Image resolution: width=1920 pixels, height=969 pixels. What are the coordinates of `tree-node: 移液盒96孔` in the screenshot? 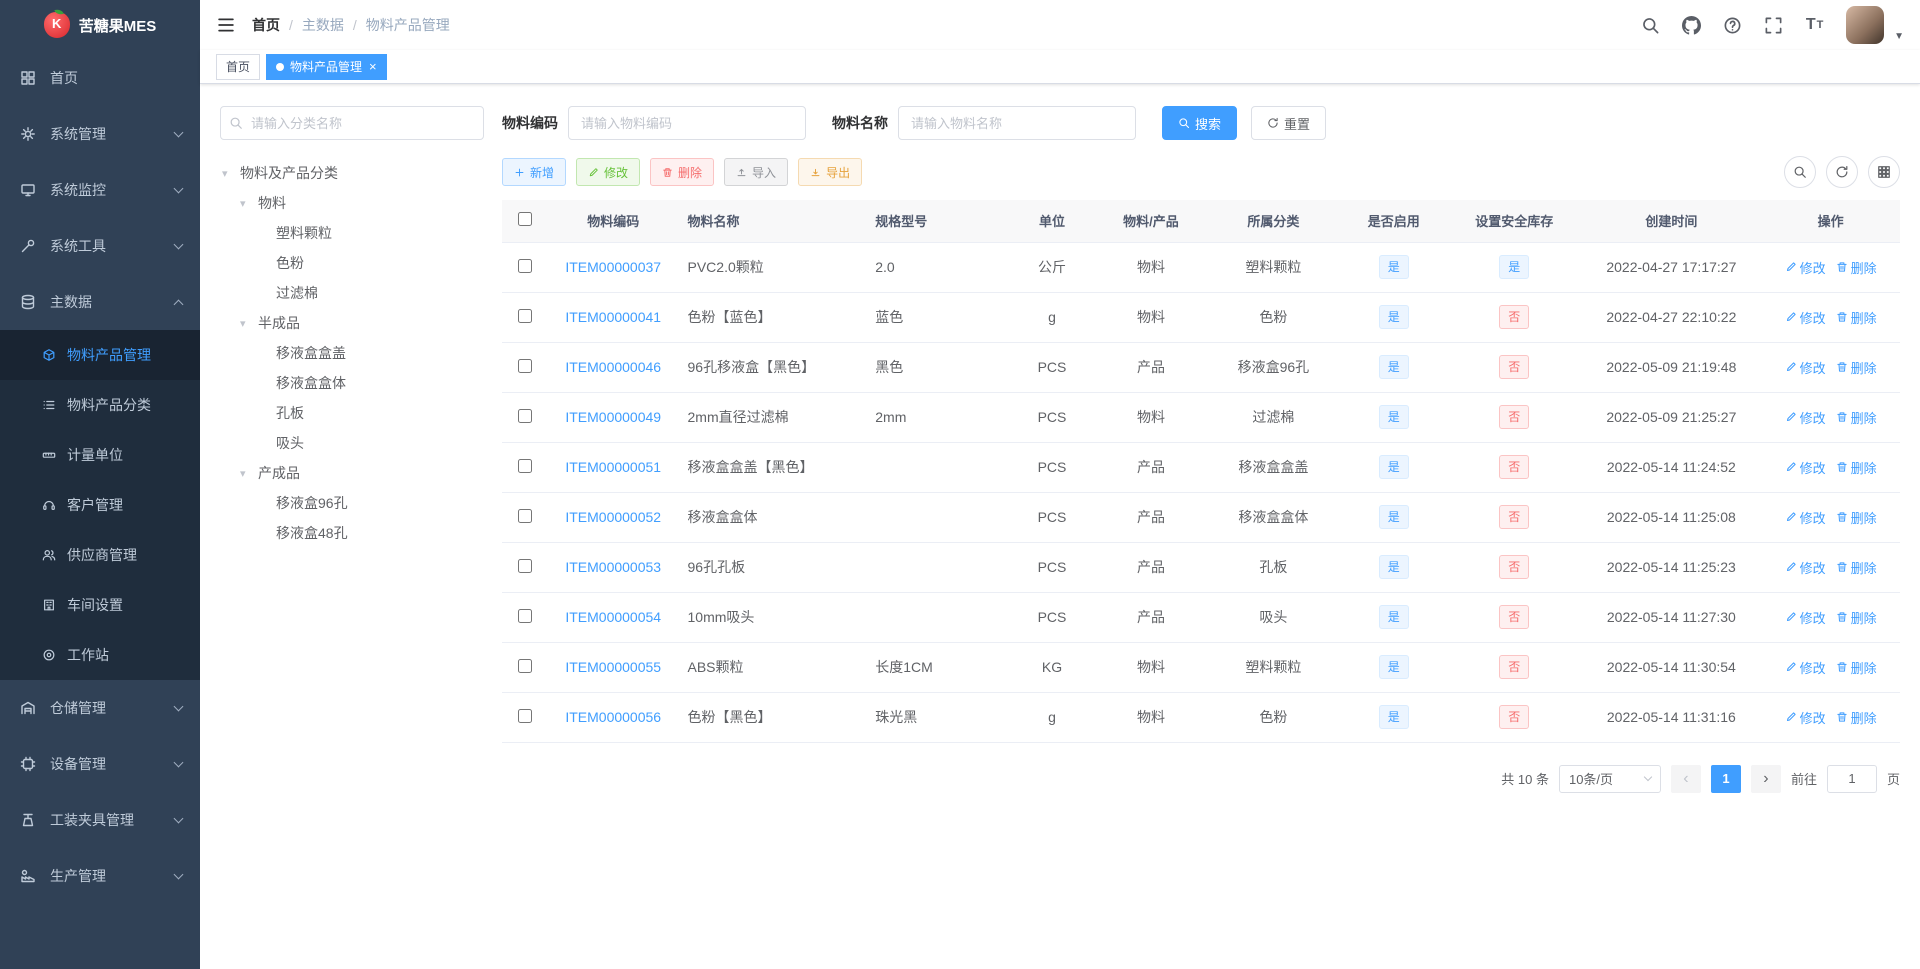 It's located at (352, 503).